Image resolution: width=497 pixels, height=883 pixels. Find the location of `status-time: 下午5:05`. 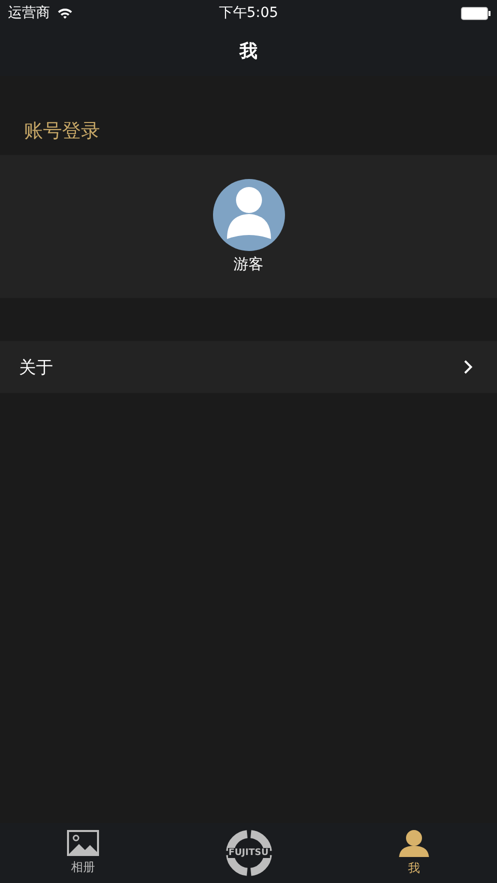

status-time: 下午5:05 is located at coordinates (248, 13).